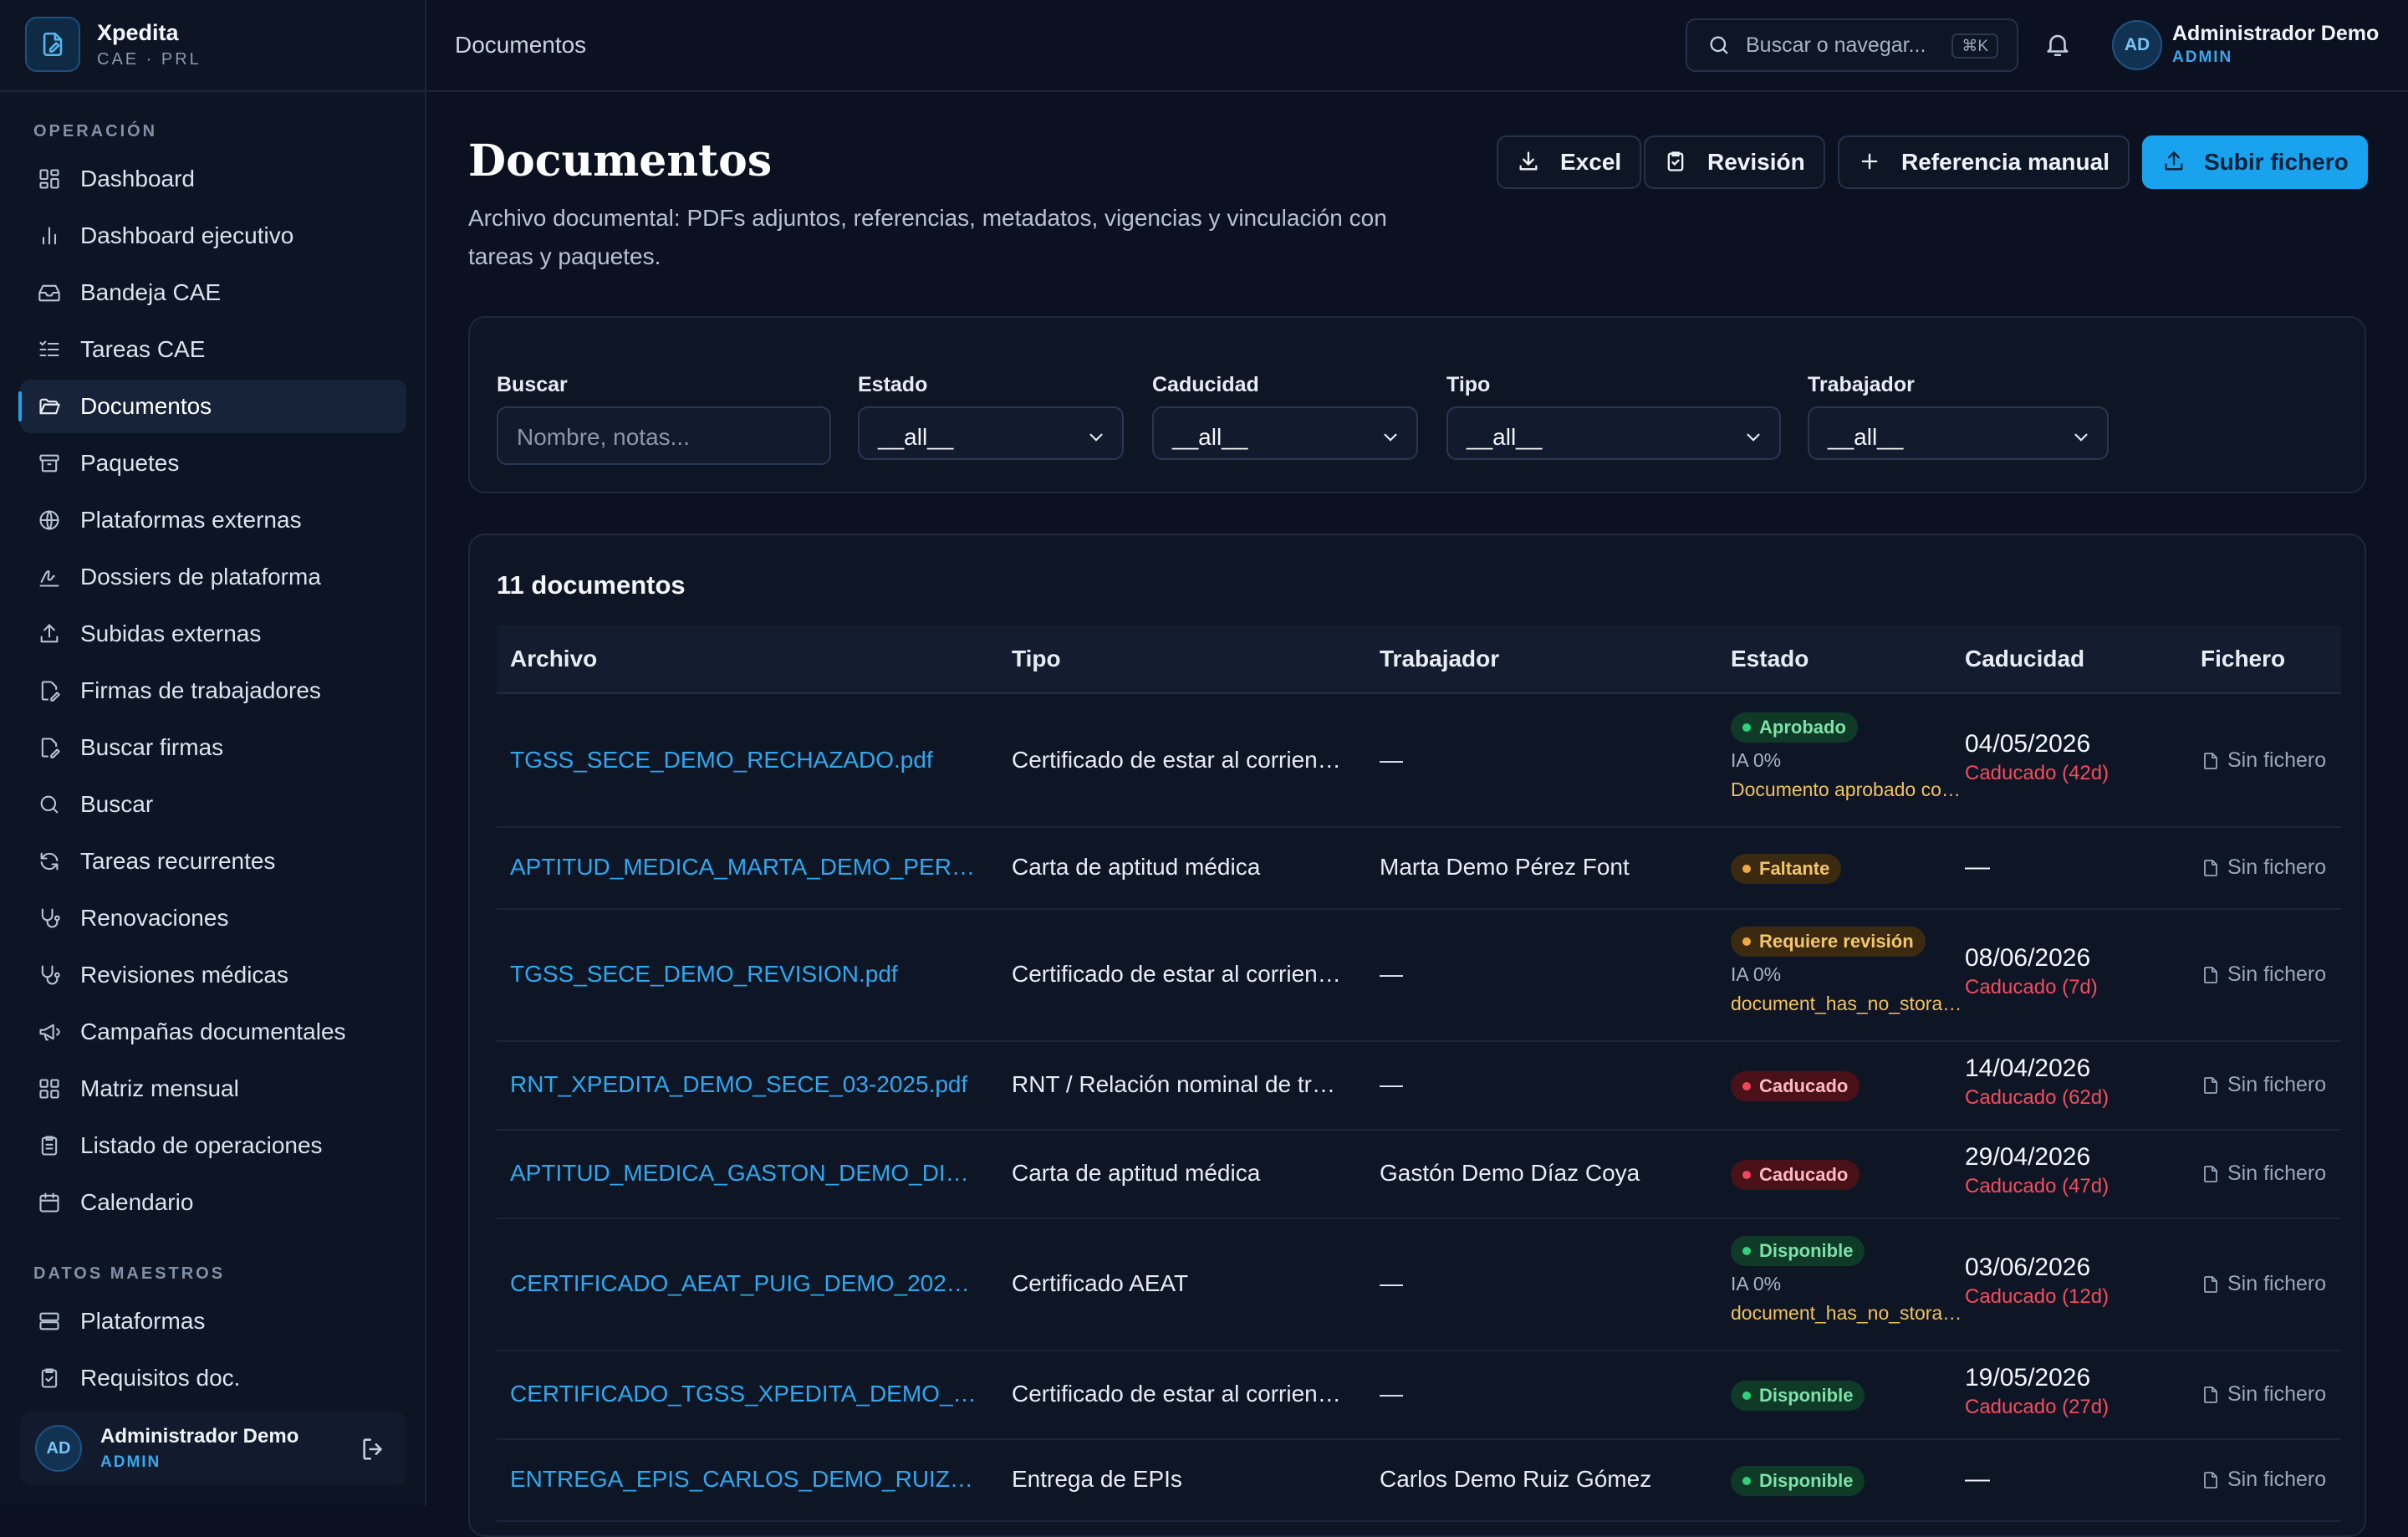 This screenshot has width=2408, height=1537. What do you see at coordinates (744, 1084) in the screenshot?
I see `file-link: RNT_XPEDITA_DEMO_SECE_03-2025.pdf` at bounding box center [744, 1084].